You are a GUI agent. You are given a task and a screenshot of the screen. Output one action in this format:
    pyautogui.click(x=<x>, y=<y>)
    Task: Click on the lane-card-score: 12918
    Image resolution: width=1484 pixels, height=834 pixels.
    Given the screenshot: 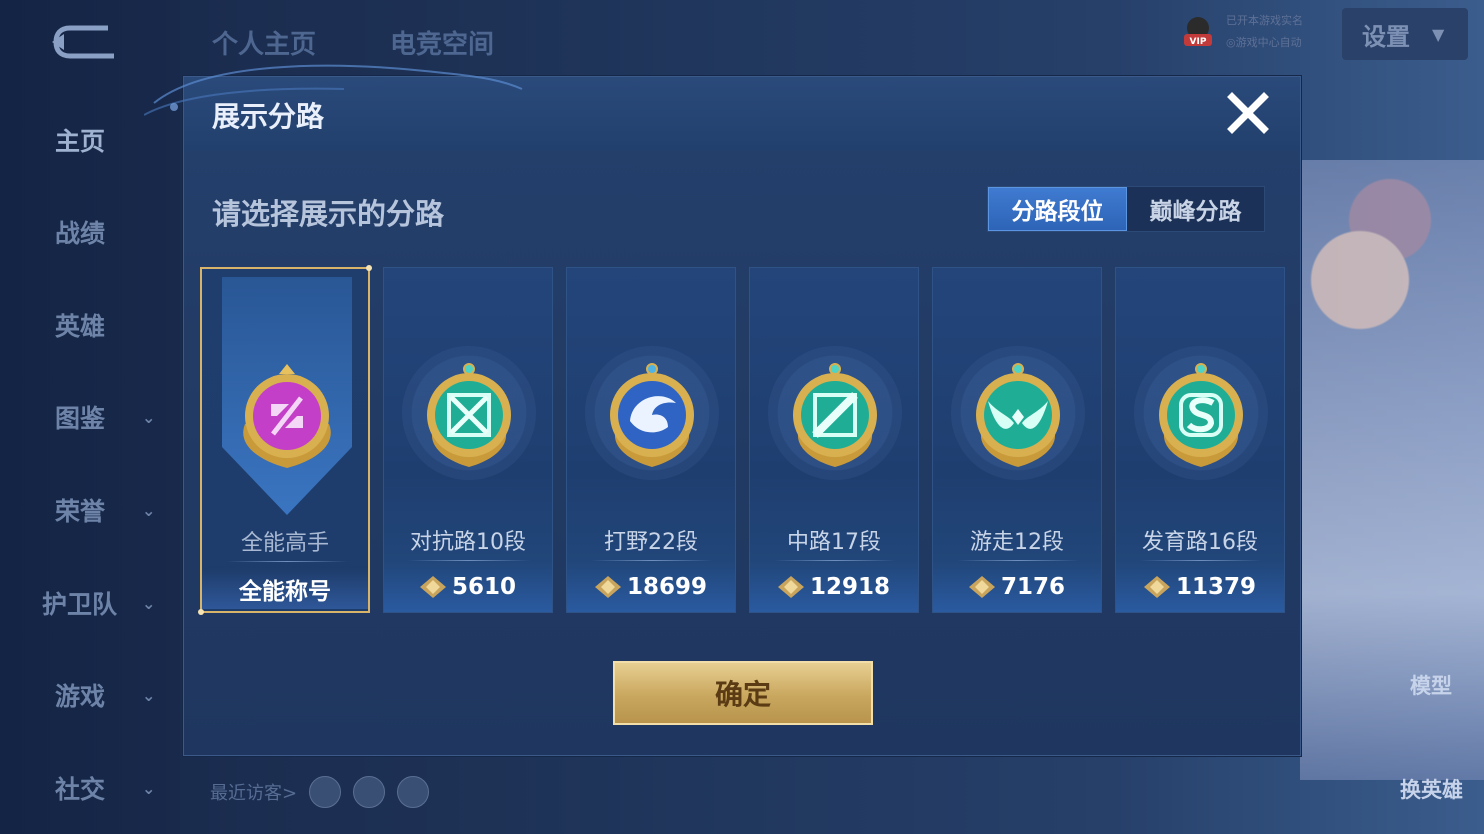 What is the action you would take?
    pyautogui.click(x=834, y=587)
    